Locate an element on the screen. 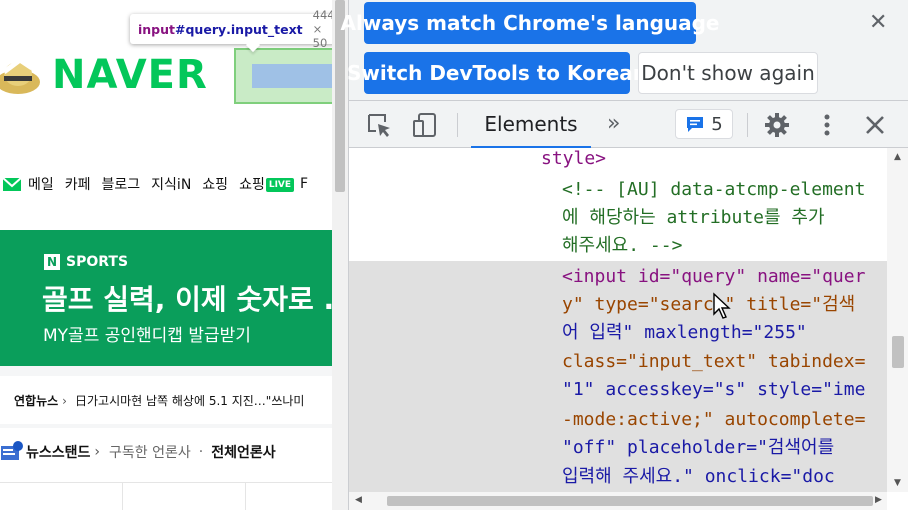 The width and height of the screenshot is (908, 510). nav-item-shopping: 쇼핑 is located at coordinates (215, 184).